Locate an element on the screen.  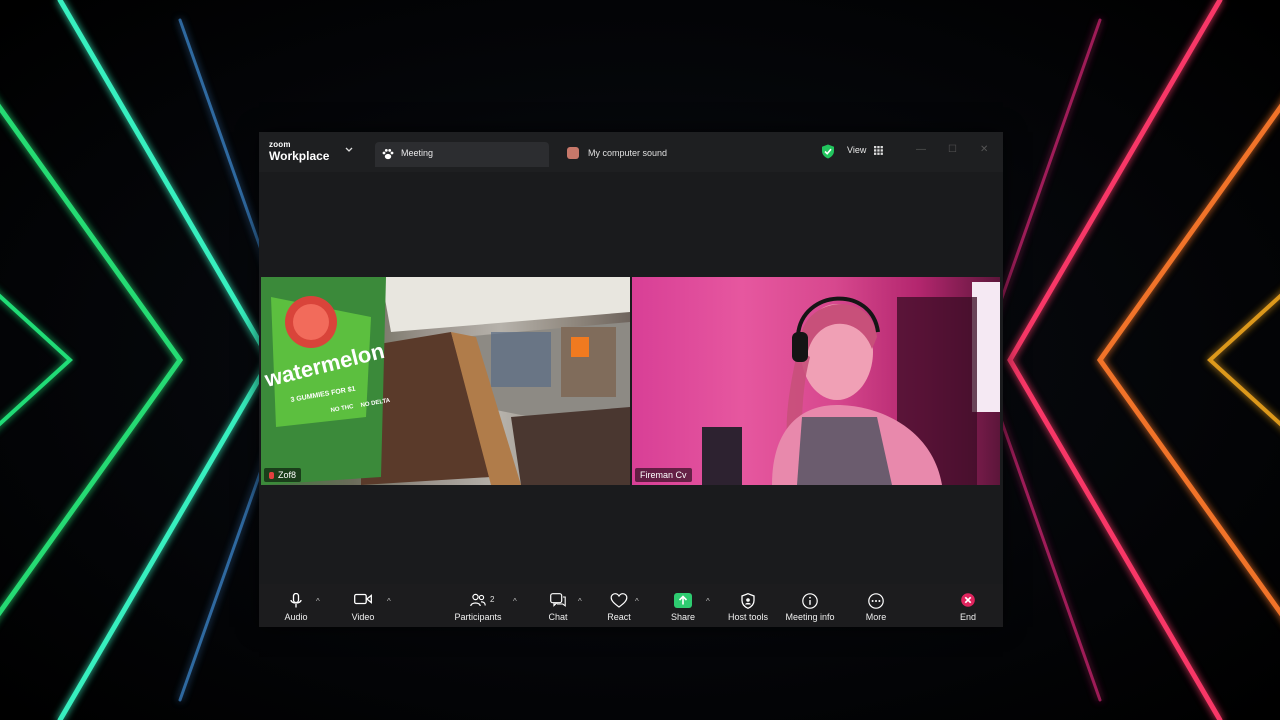
view-button: View is located at coordinates (865, 150).